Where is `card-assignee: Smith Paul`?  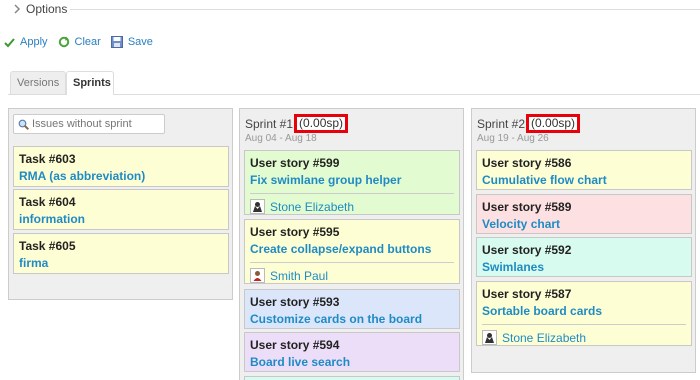
card-assignee: Smith Paul is located at coordinates (352, 275).